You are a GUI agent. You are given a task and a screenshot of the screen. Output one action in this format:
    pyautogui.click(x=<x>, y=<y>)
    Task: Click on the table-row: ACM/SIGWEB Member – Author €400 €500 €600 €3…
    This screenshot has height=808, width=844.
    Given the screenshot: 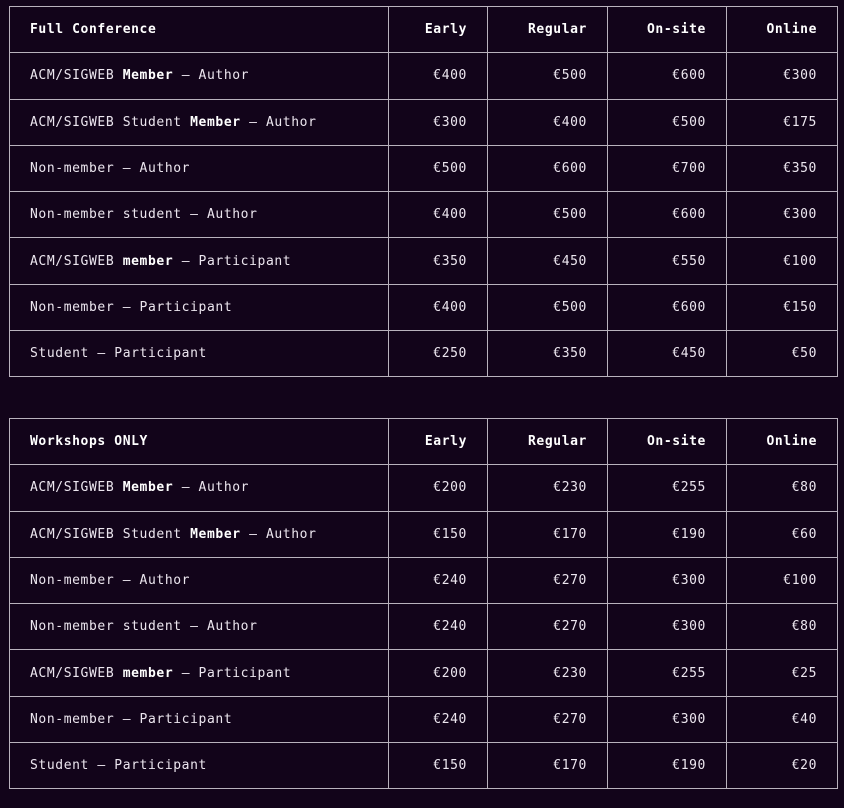 What is the action you would take?
    pyautogui.click(x=423, y=76)
    